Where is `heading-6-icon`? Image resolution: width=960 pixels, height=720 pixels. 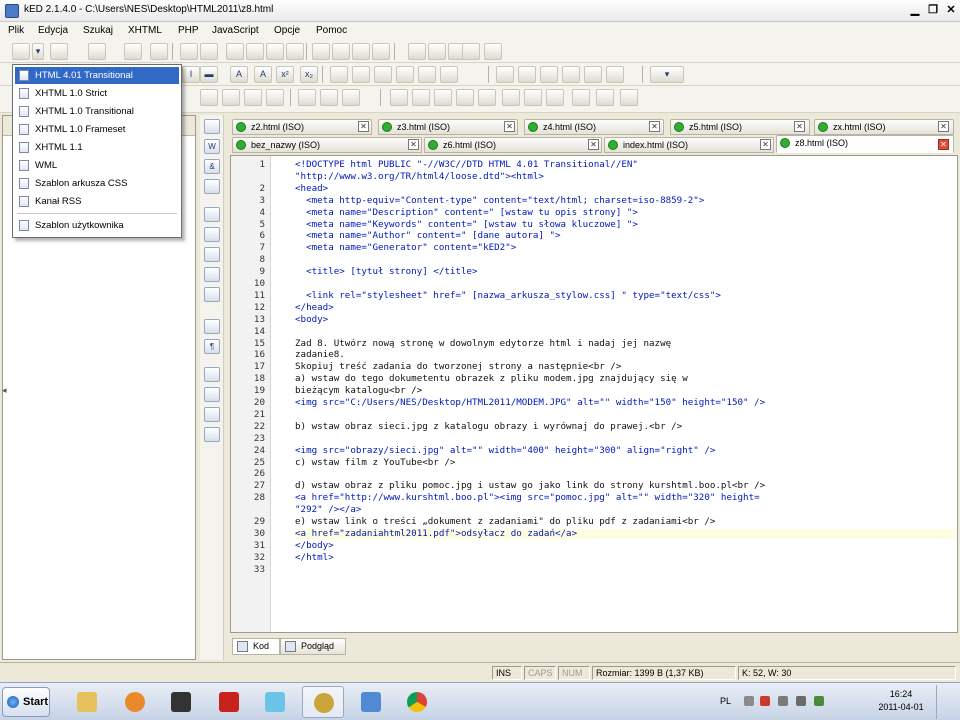
heading-6-icon is located at coordinates (449, 74).